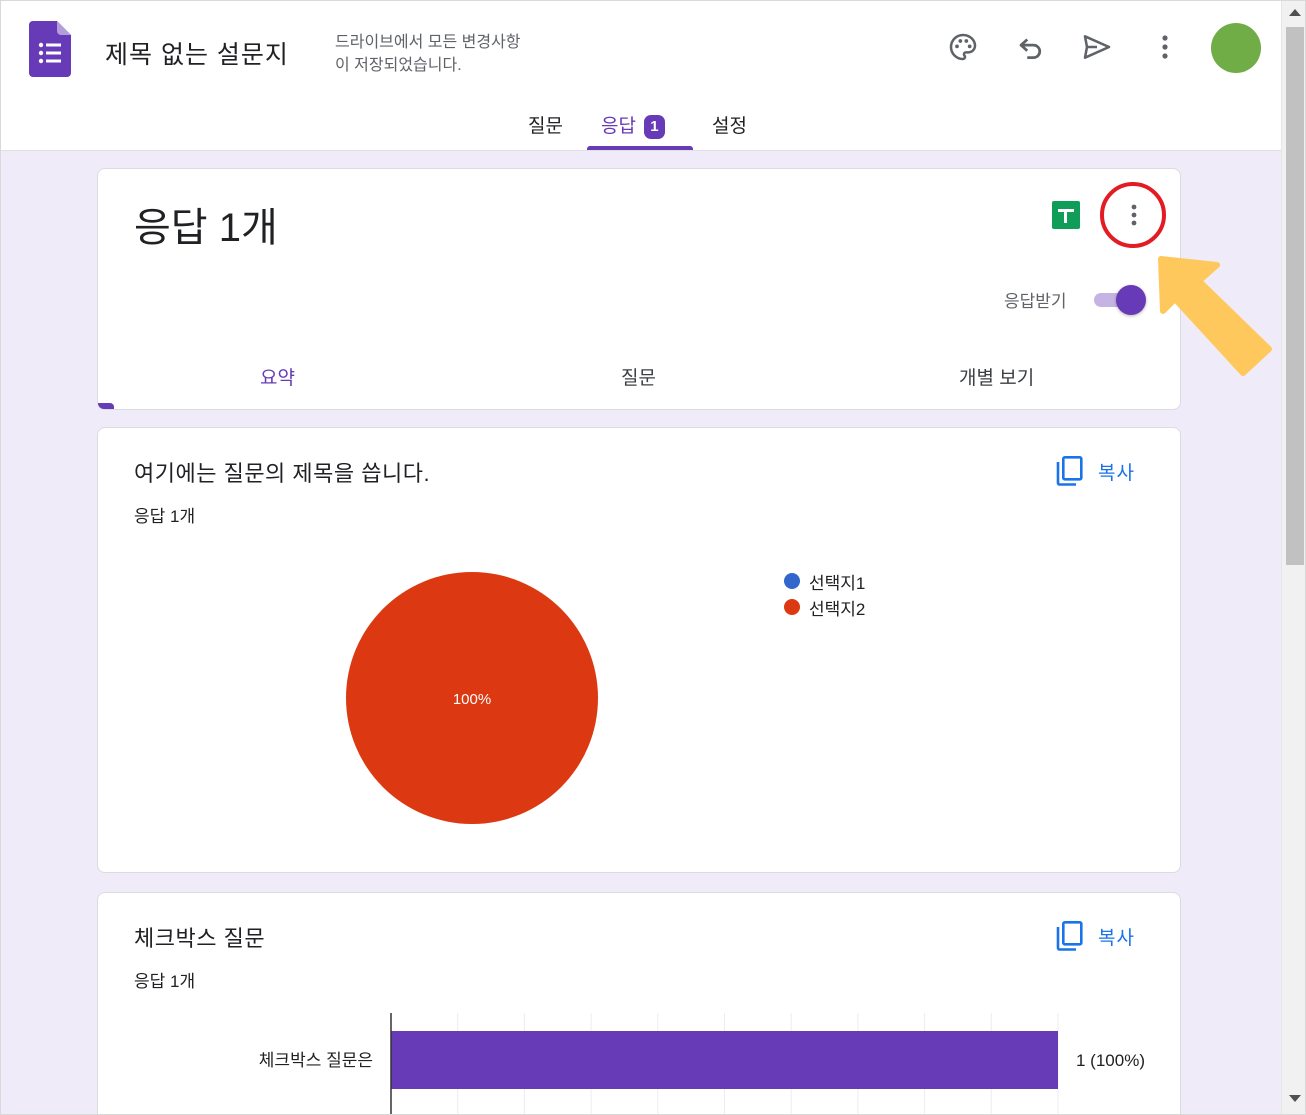 The image size is (1306, 1115). What do you see at coordinates (1295, 12) in the screenshot?
I see `scroll-up-arrow-icon` at bounding box center [1295, 12].